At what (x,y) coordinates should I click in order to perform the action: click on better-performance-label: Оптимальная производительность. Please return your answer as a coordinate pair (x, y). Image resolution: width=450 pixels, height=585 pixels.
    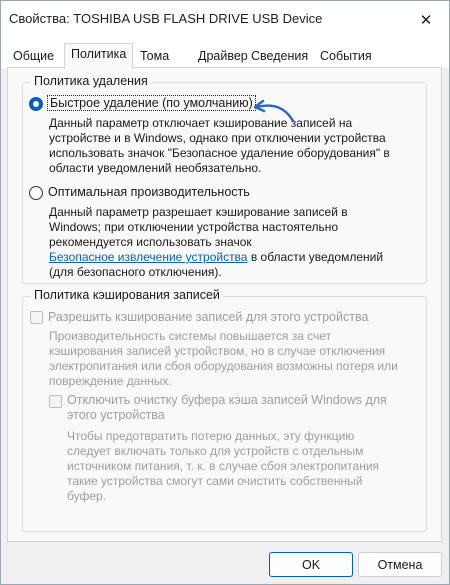
    Looking at the image, I should click on (149, 192).